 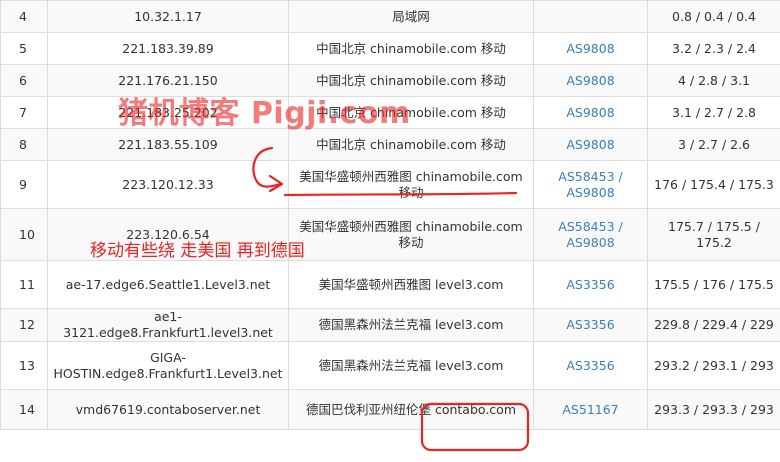 I want to click on hop-number: 6, so click(x=24, y=80).